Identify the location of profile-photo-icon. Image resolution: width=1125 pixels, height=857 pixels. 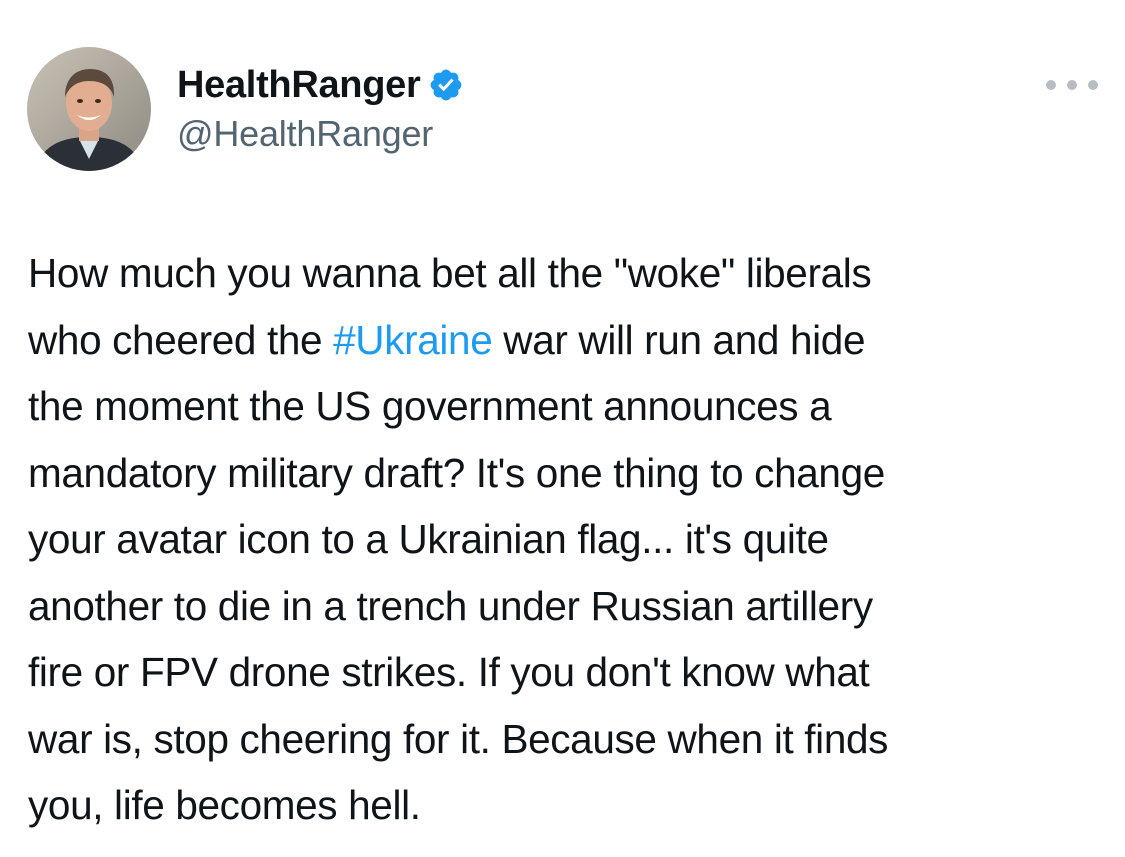
(89, 109).